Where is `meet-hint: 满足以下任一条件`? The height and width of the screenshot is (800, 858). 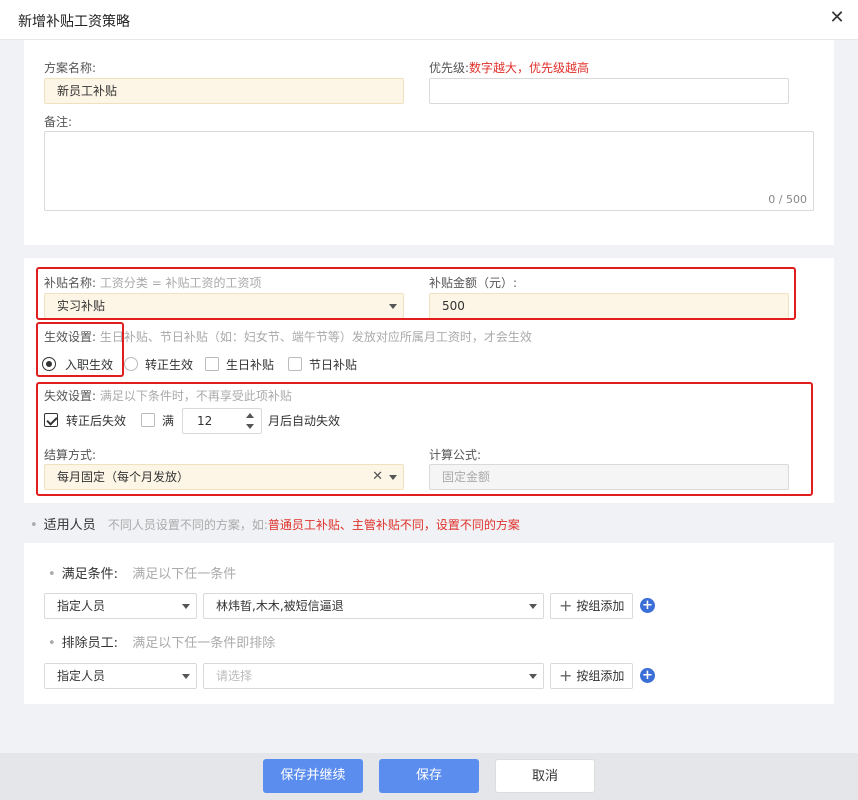
meet-hint: 满足以下任一条件 is located at coordinates (184, 574).